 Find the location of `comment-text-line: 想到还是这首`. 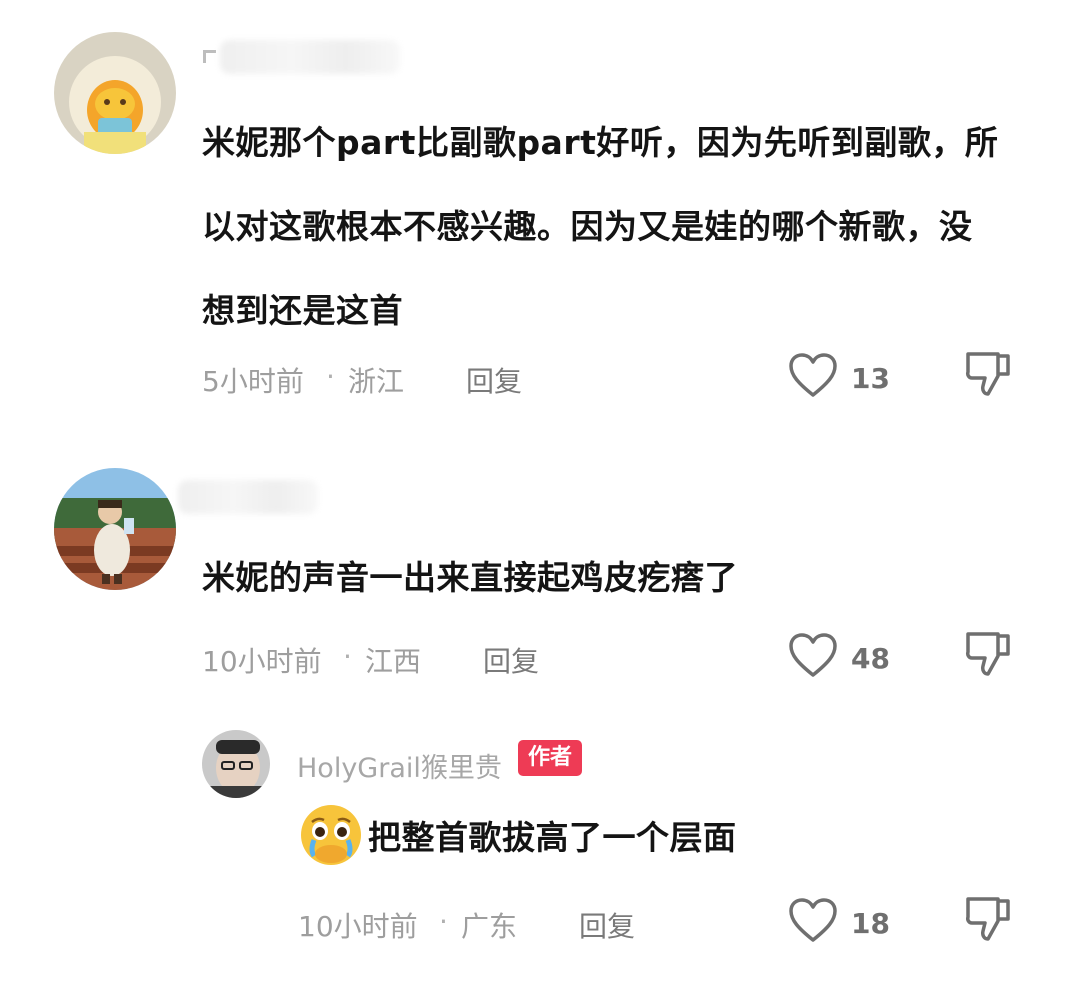

comment-text-line: 想到还是这首 is located at coordinates (302, 310).